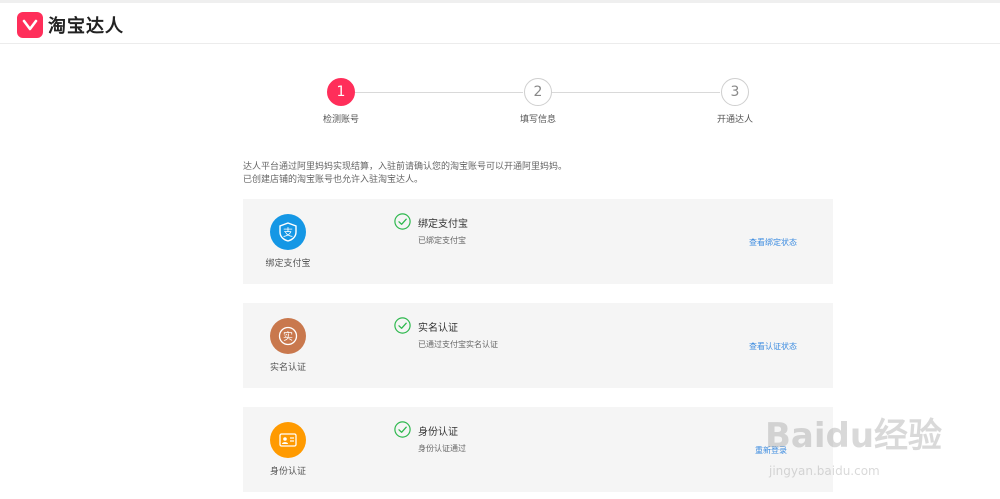  I want to click on card-title: 实名认证, so click(438, 328).